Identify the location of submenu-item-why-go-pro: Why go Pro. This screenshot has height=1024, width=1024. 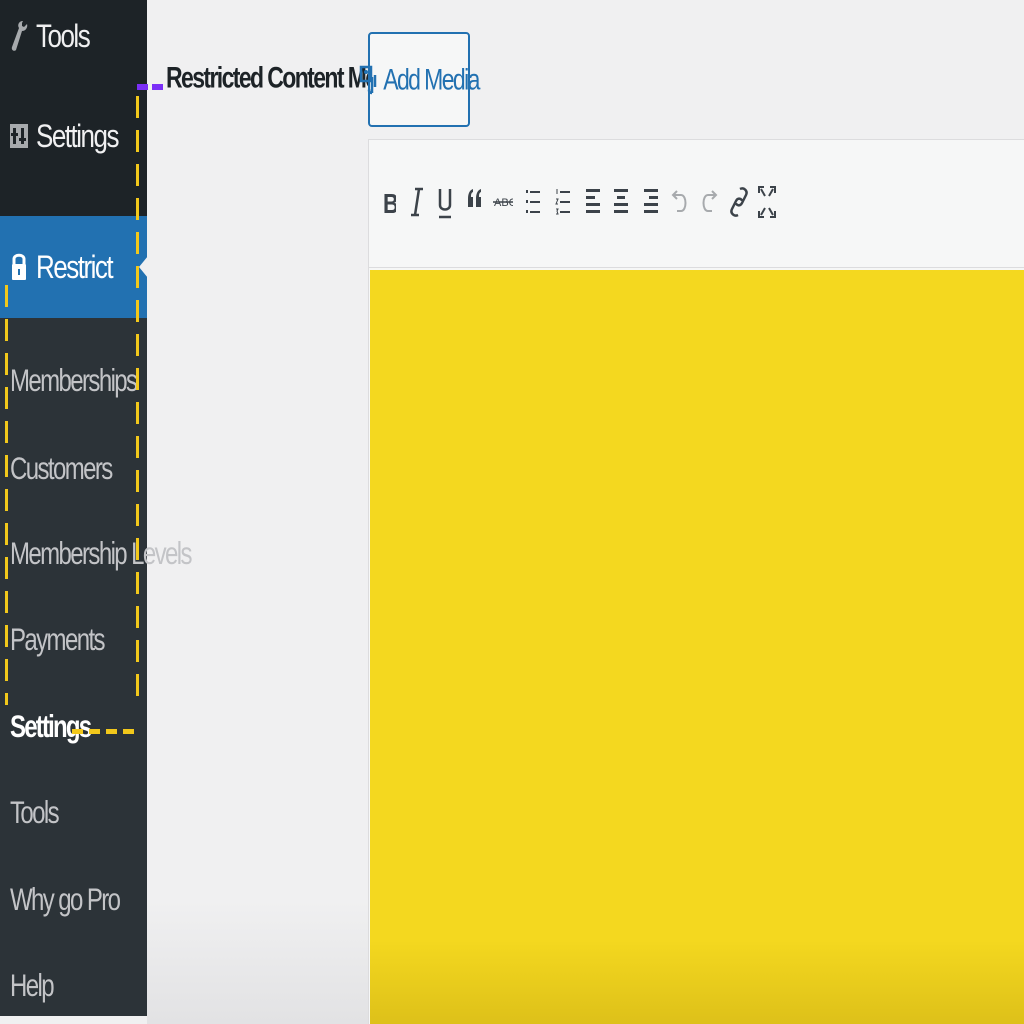
(65, 900).